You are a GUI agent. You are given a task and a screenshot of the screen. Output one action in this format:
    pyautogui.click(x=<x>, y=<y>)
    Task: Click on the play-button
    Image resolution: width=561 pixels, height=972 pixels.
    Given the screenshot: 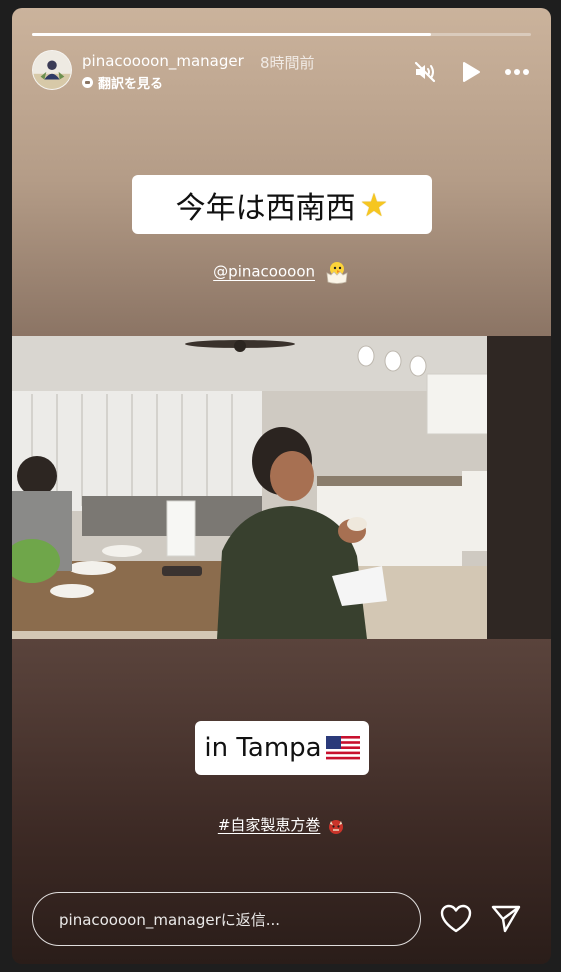 What is the action you would take?
    pyautogui.click(x=471, y=72)
    